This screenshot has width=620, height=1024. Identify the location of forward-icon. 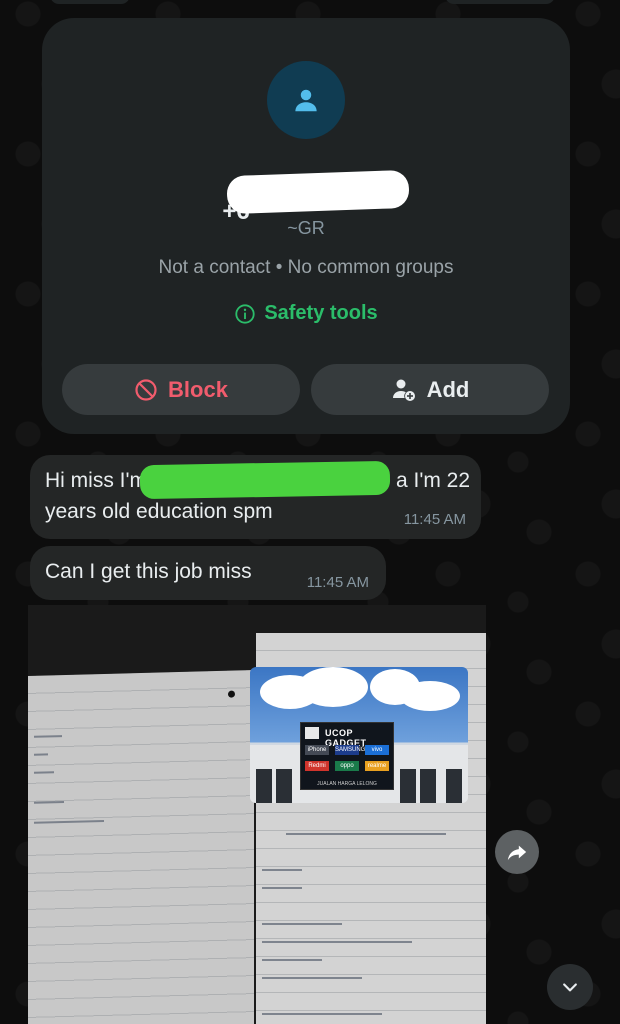
(517, 853).